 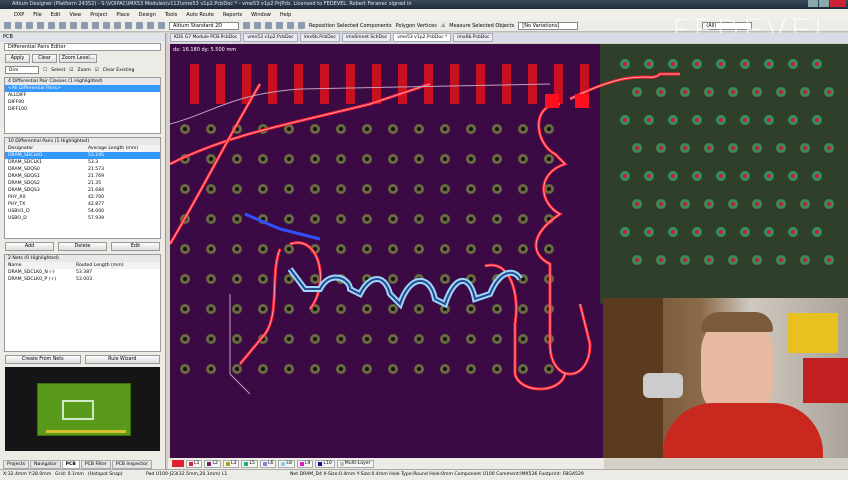 I want to click on doc-tab-active: vme53 v1p2.PcbDoc *, so click(x=422, y=37).